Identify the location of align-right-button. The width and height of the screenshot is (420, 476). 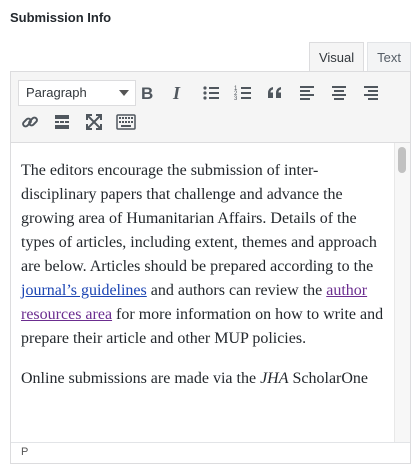
(371, 93).